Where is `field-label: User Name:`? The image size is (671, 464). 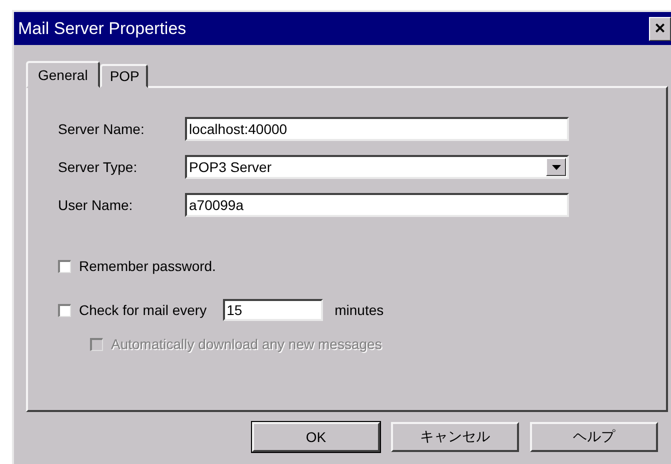 field-label: User Name: is located at coordinates (96, 205).